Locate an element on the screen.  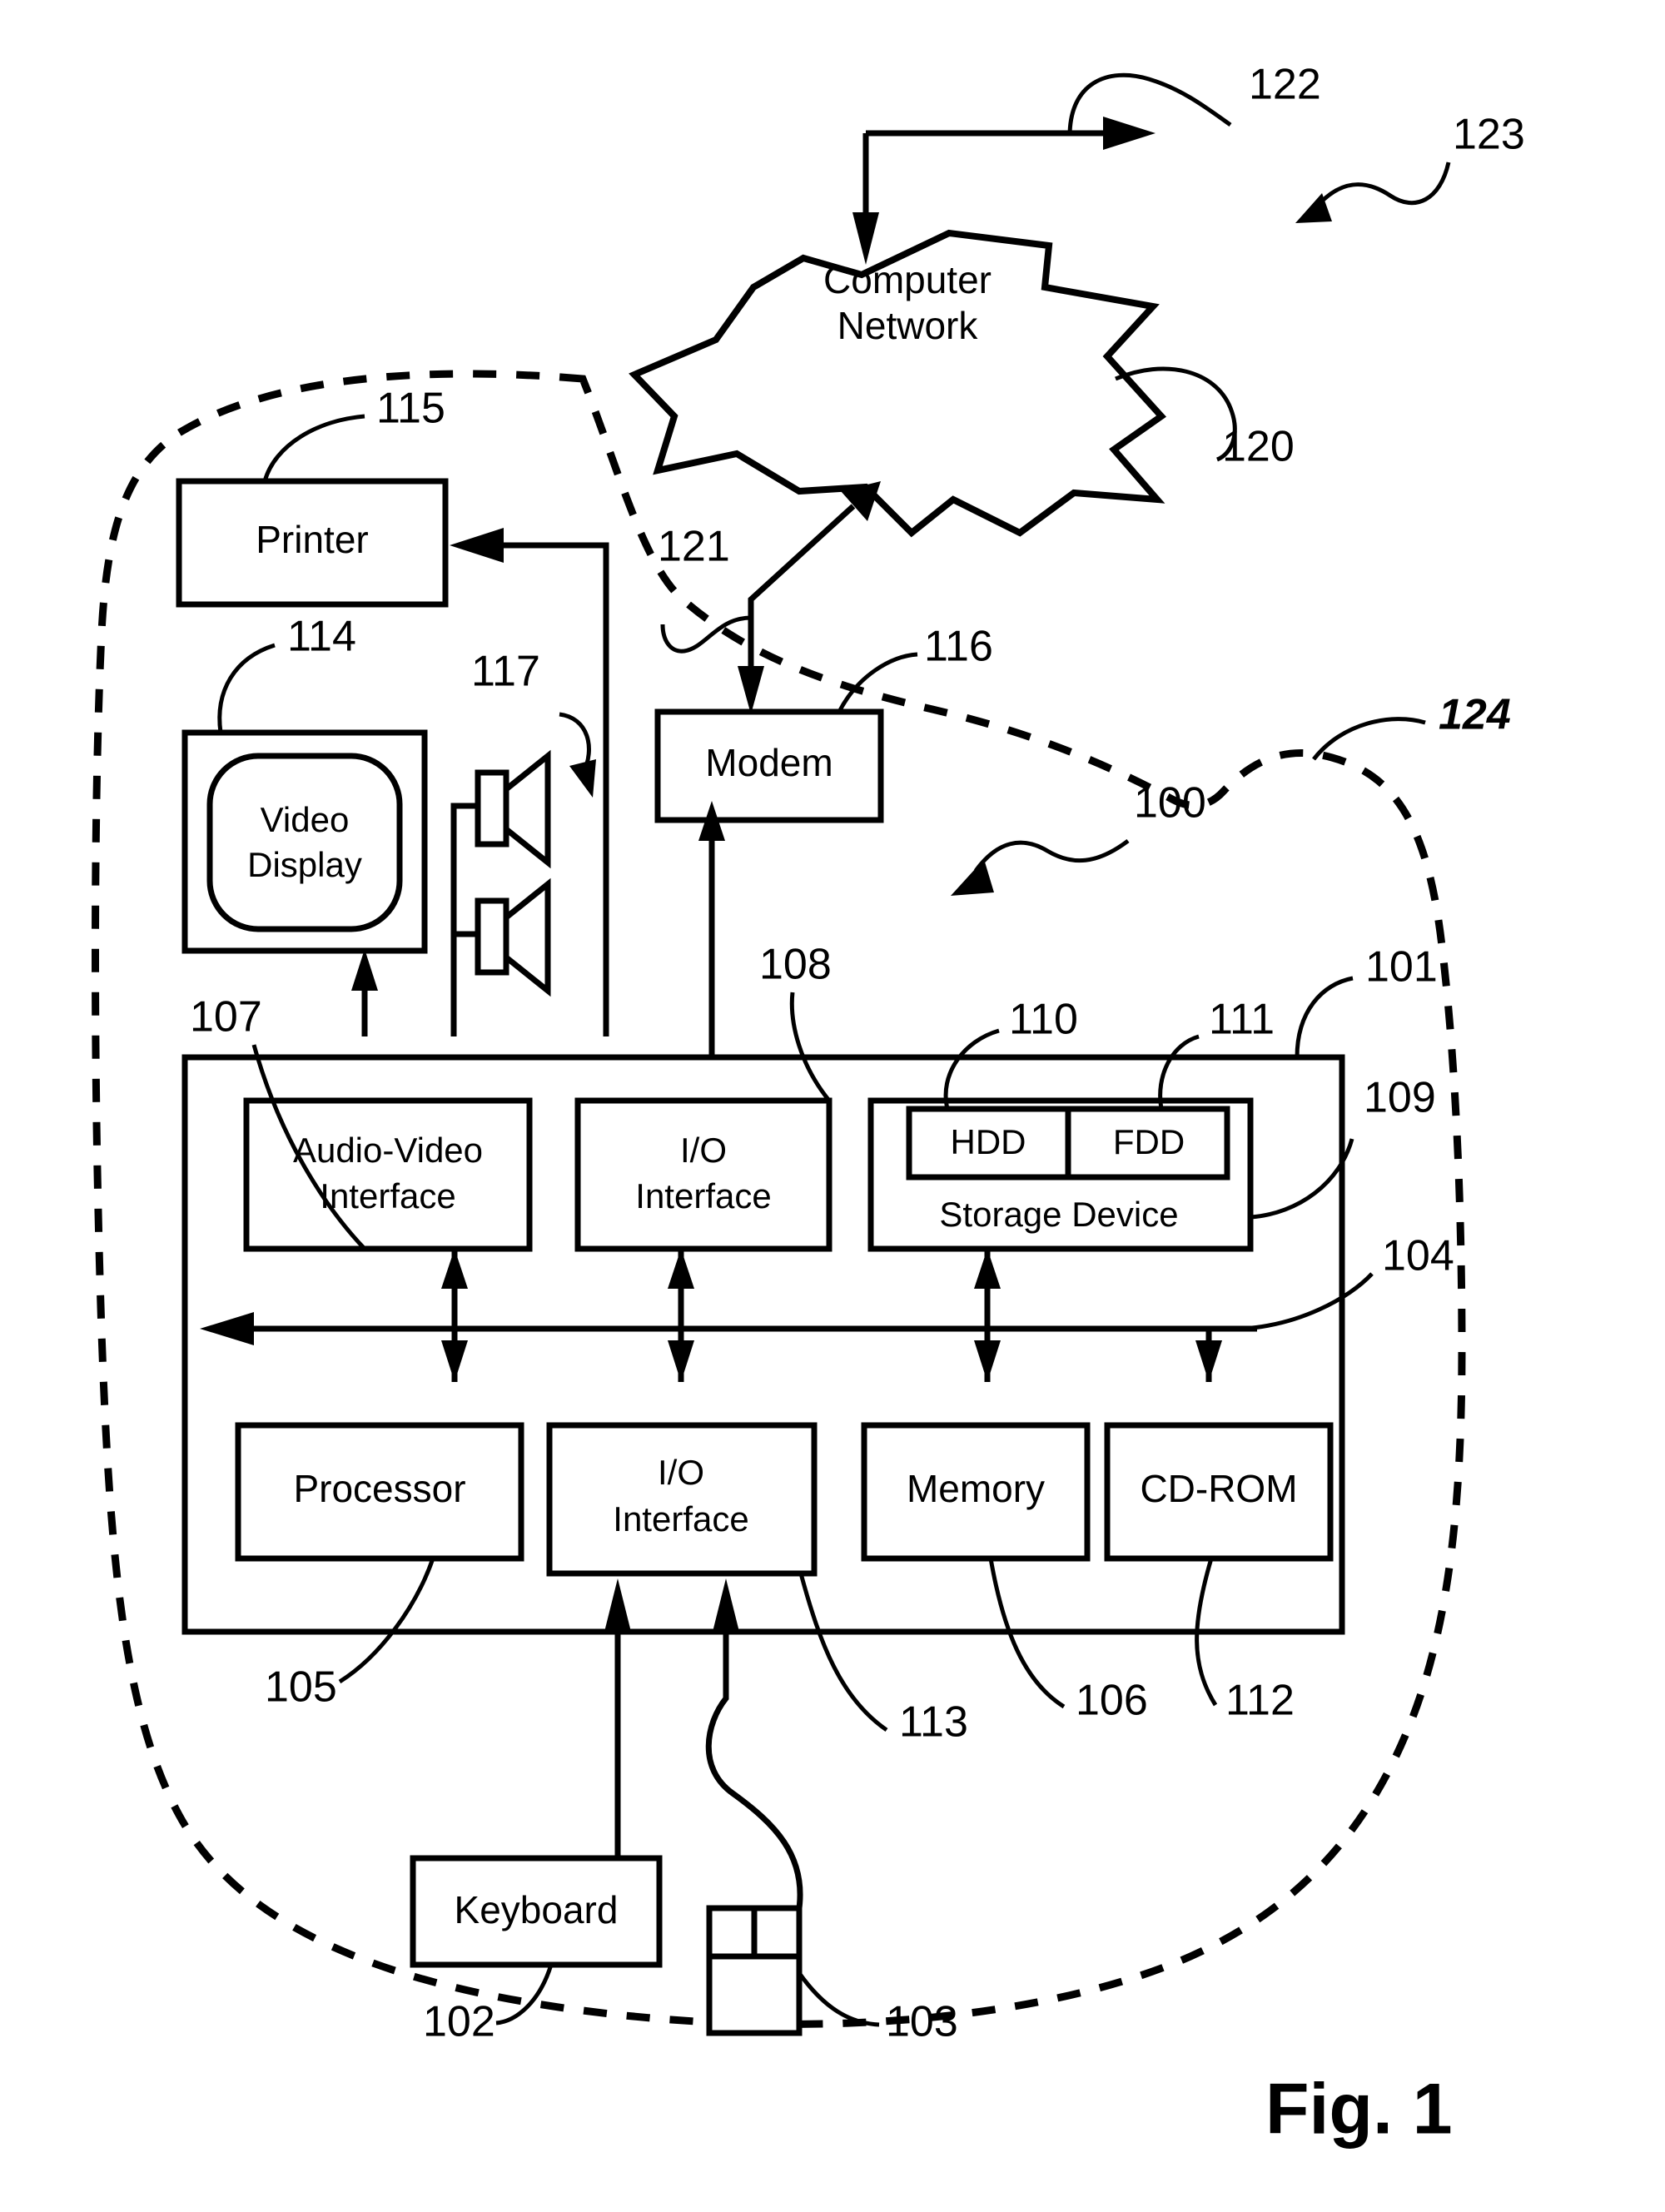
arrowhead-into-cloud is located at coordinates (865, 238).